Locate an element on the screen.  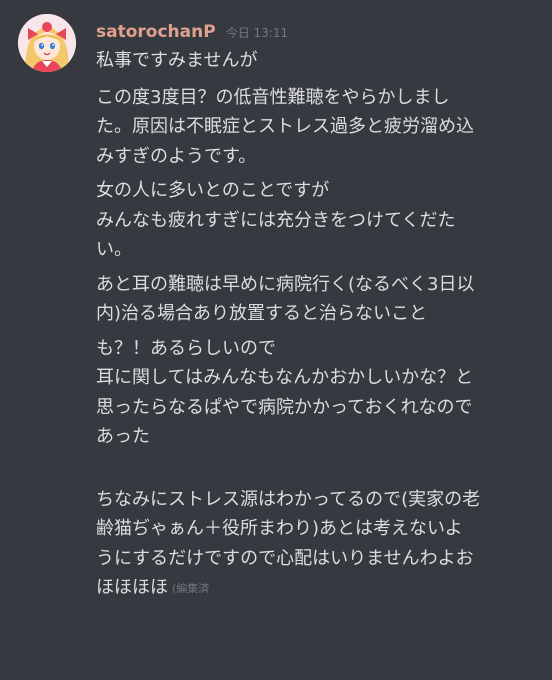
anime-girl-avatar-icon is located at coordinates (47, 43).